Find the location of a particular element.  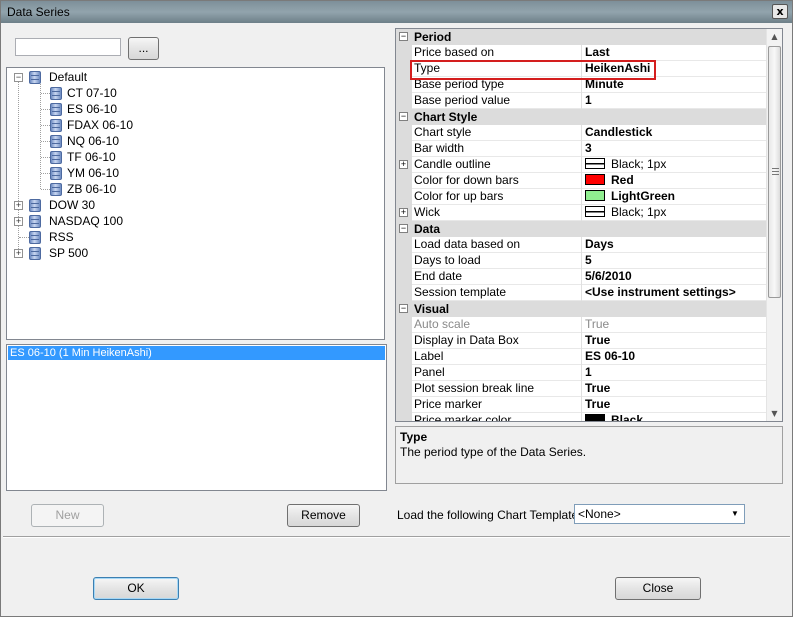

property-value: 5/6/2010 is located at coordinates (675, 276).